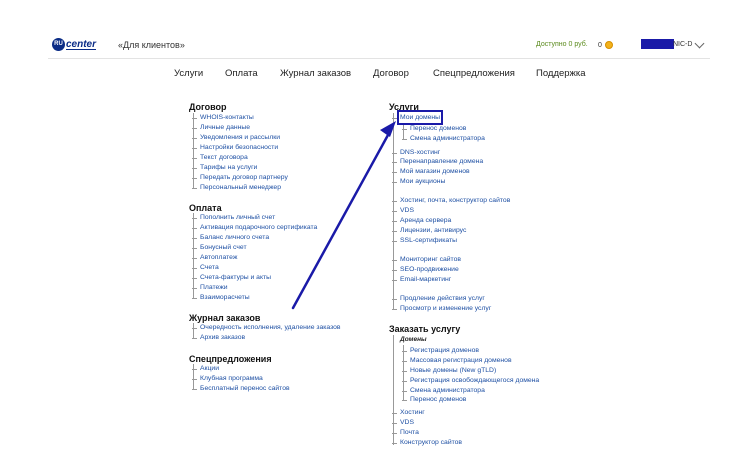  What do you see at coordinates (403, 422) in the screenshot?
I see `link-order-vds: VDS` at bounding box center [403, 422].